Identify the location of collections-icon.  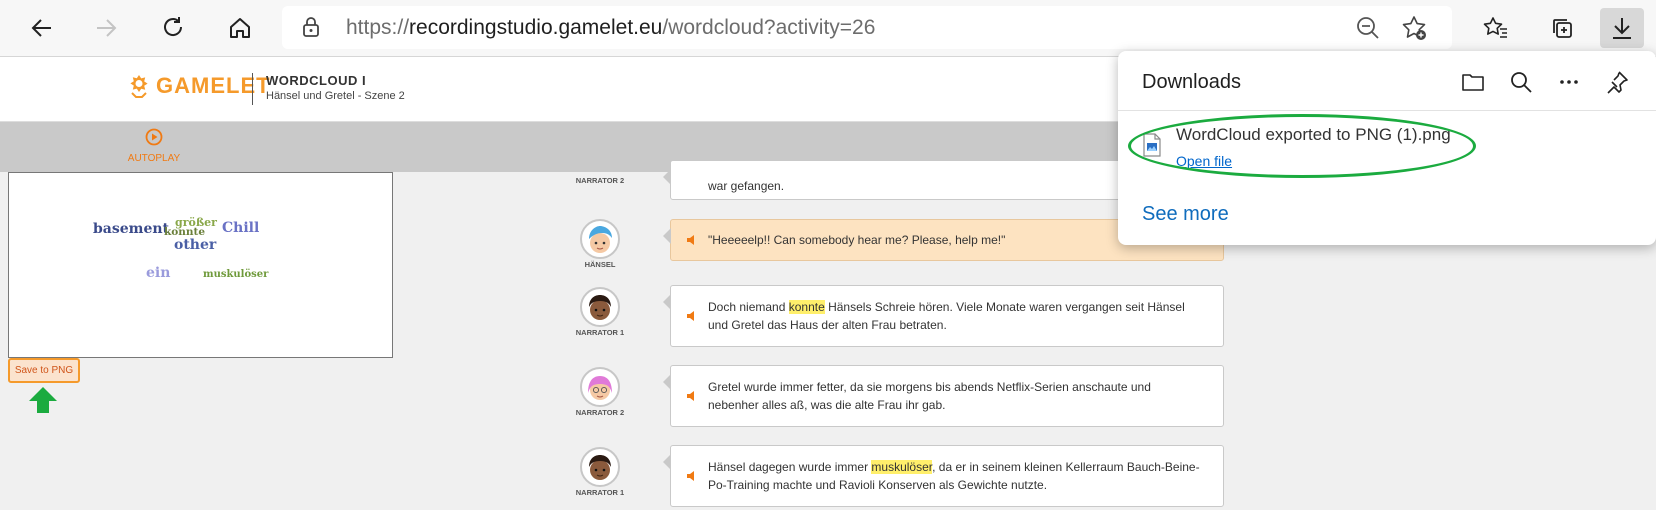
(1562, 28).